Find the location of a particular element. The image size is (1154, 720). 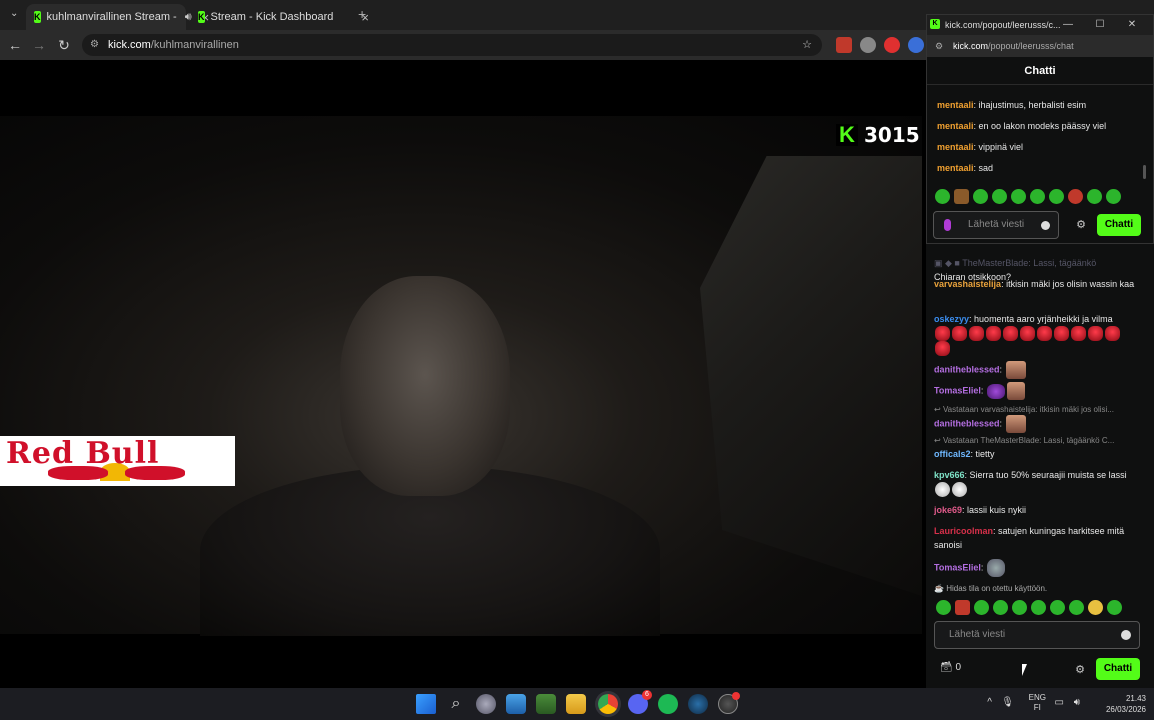

chat-username: officals2 is located at coordinates (952, 454).